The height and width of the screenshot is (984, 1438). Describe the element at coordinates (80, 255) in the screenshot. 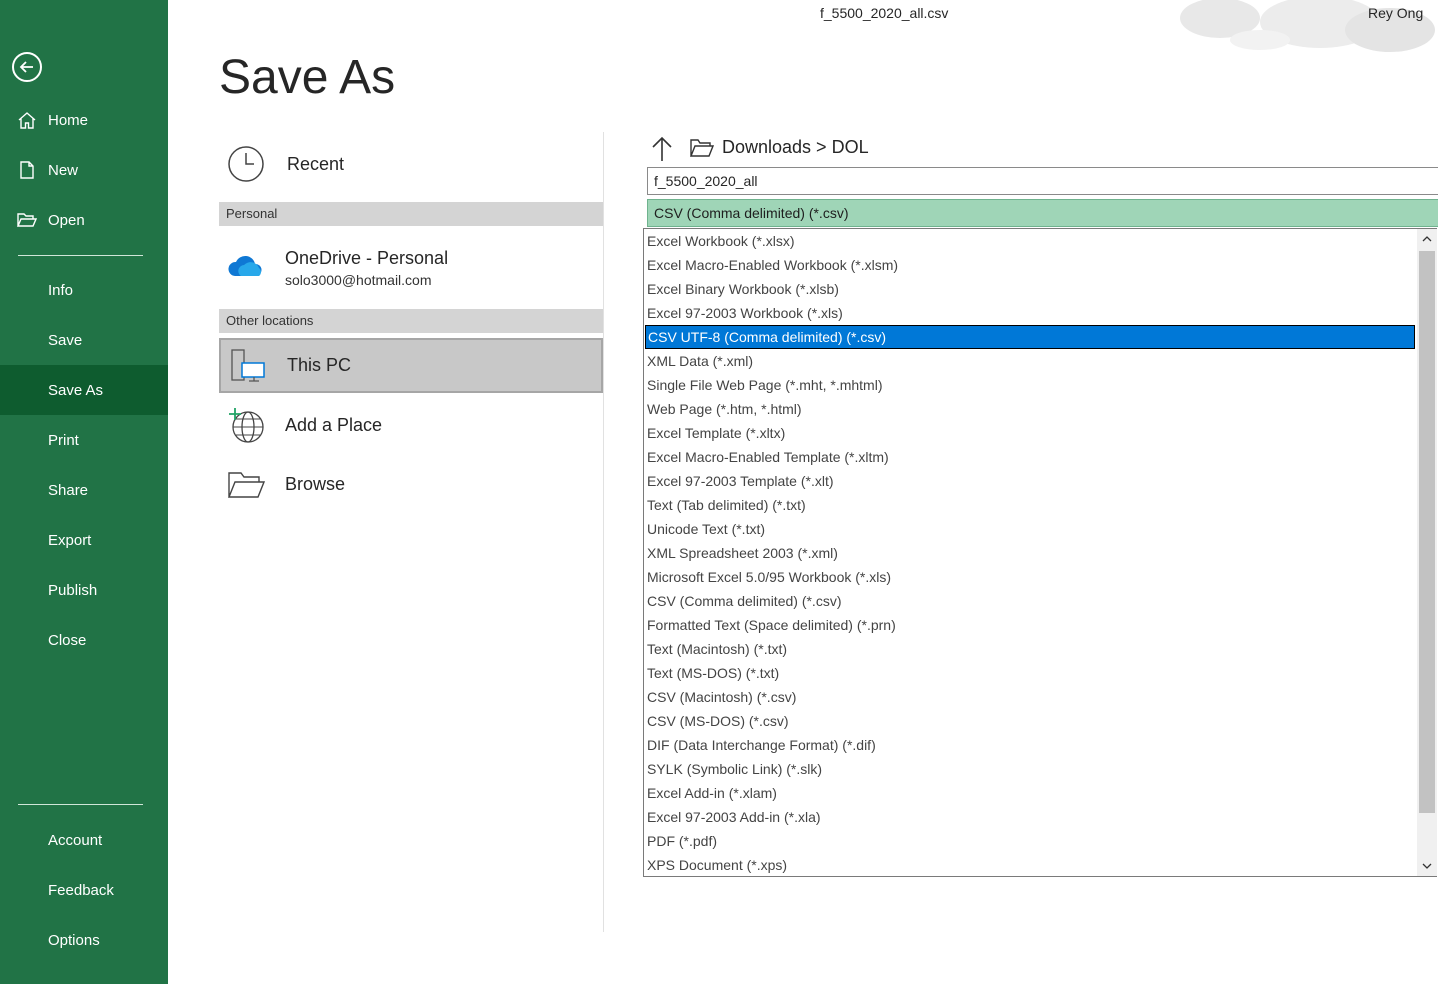

I see `sidebar-divider` at that location.